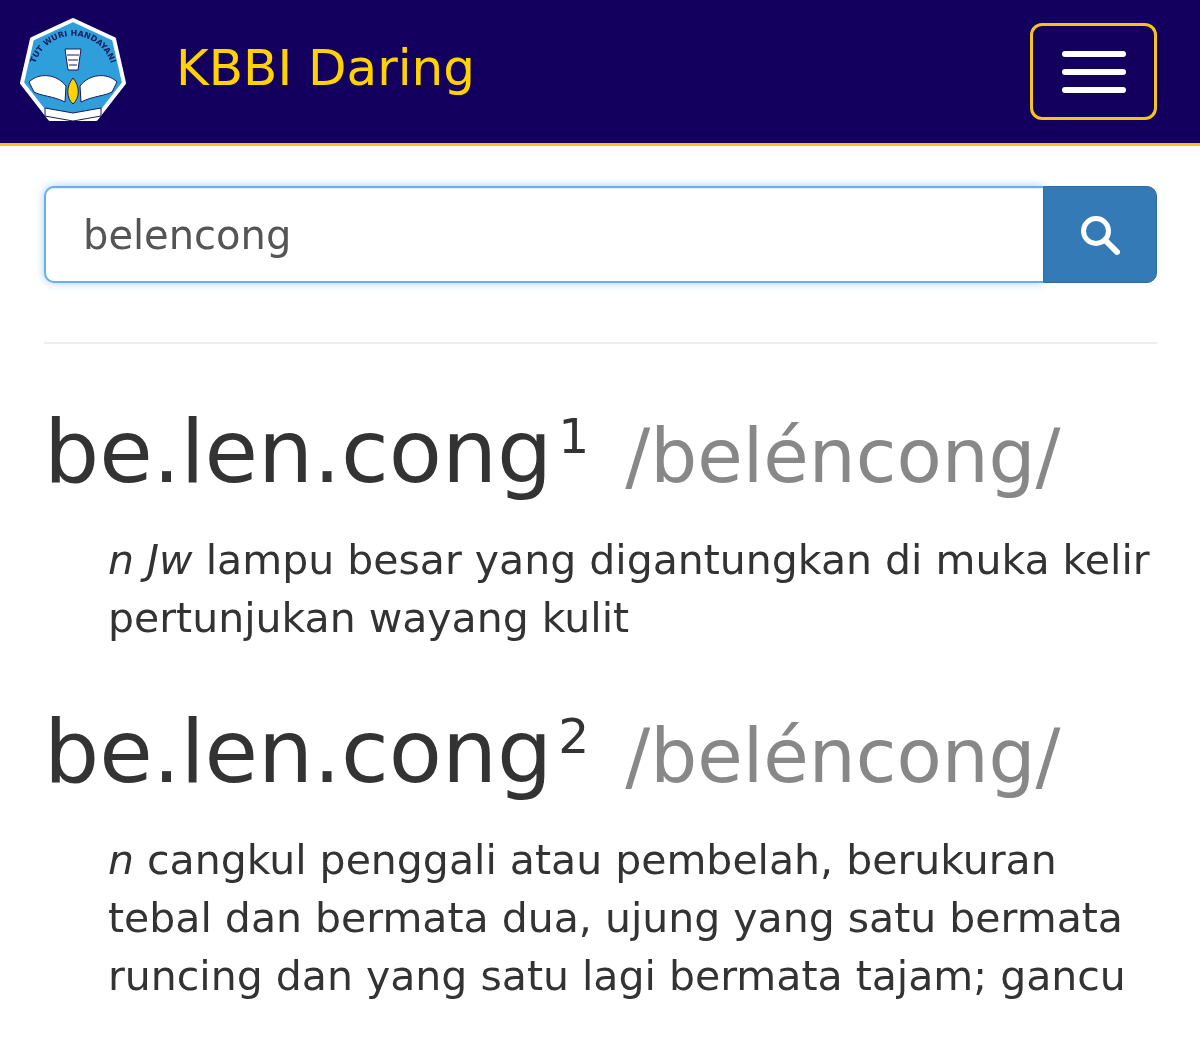 This screenshot has height=1050, width=1200. I want to click on search-icon, so click(1100, 234).